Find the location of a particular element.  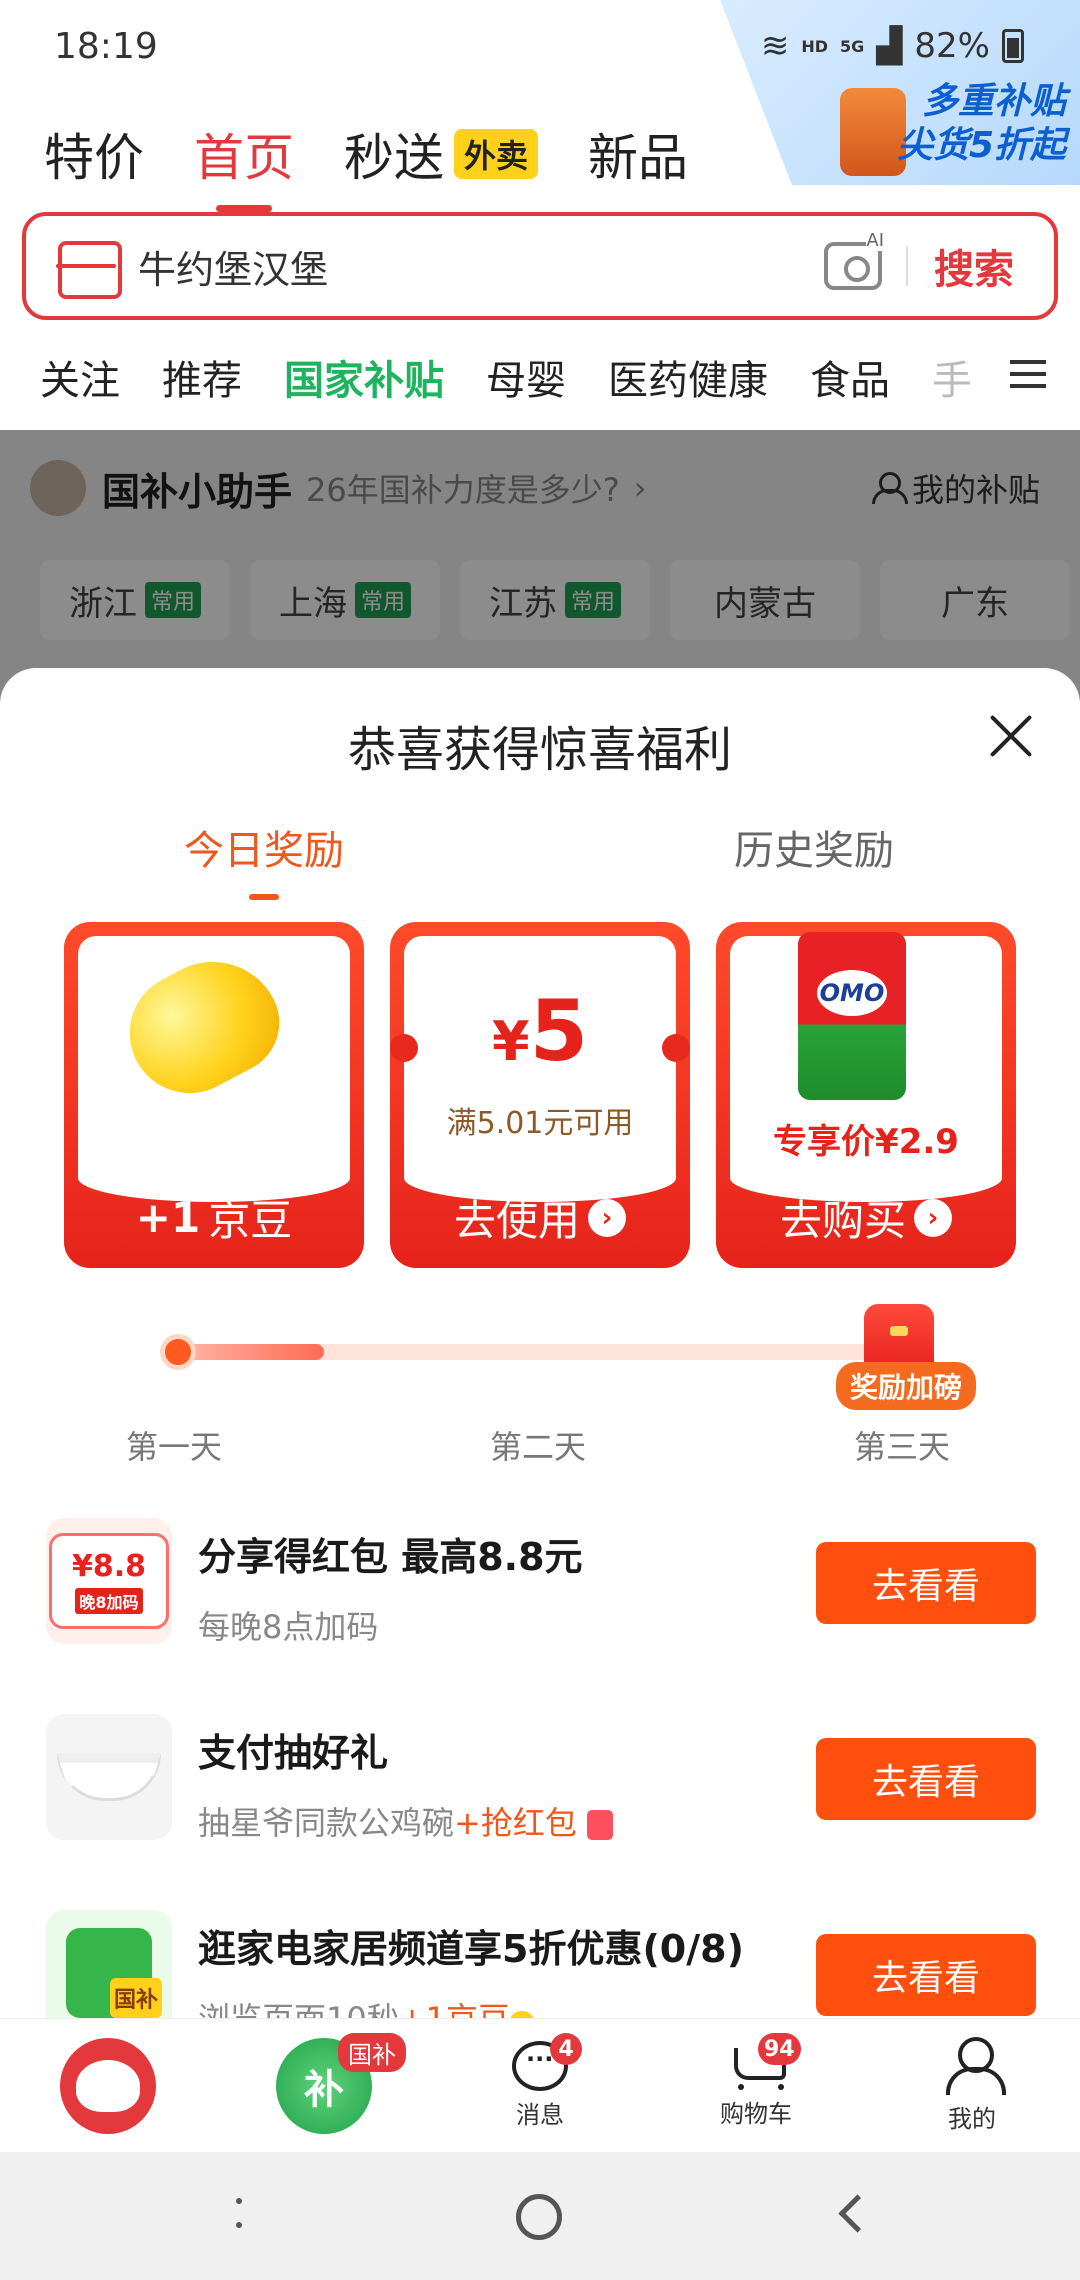

tab-special-price: 特价 is located at coordinates (94, 154).